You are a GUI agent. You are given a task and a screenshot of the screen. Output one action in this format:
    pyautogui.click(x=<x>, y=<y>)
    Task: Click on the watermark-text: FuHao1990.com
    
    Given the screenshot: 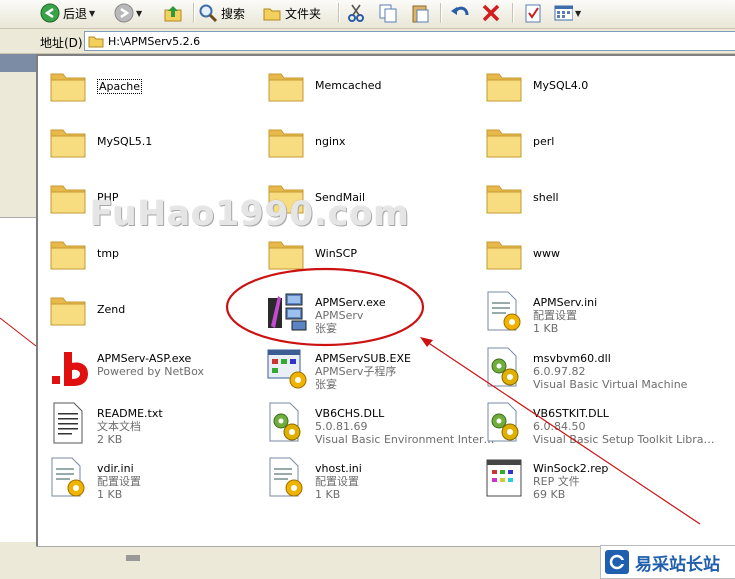 What is the action you would take?
    pyautogui.click(x=250, y=214)
    